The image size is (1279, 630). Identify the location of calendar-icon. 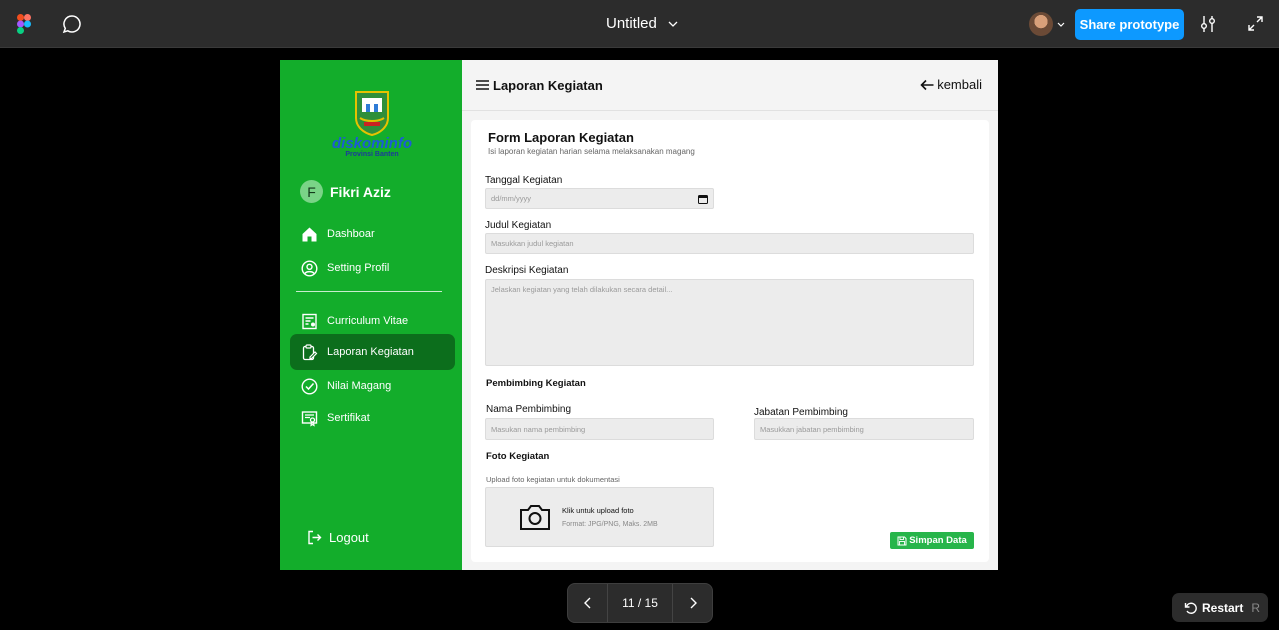
(703, 199).